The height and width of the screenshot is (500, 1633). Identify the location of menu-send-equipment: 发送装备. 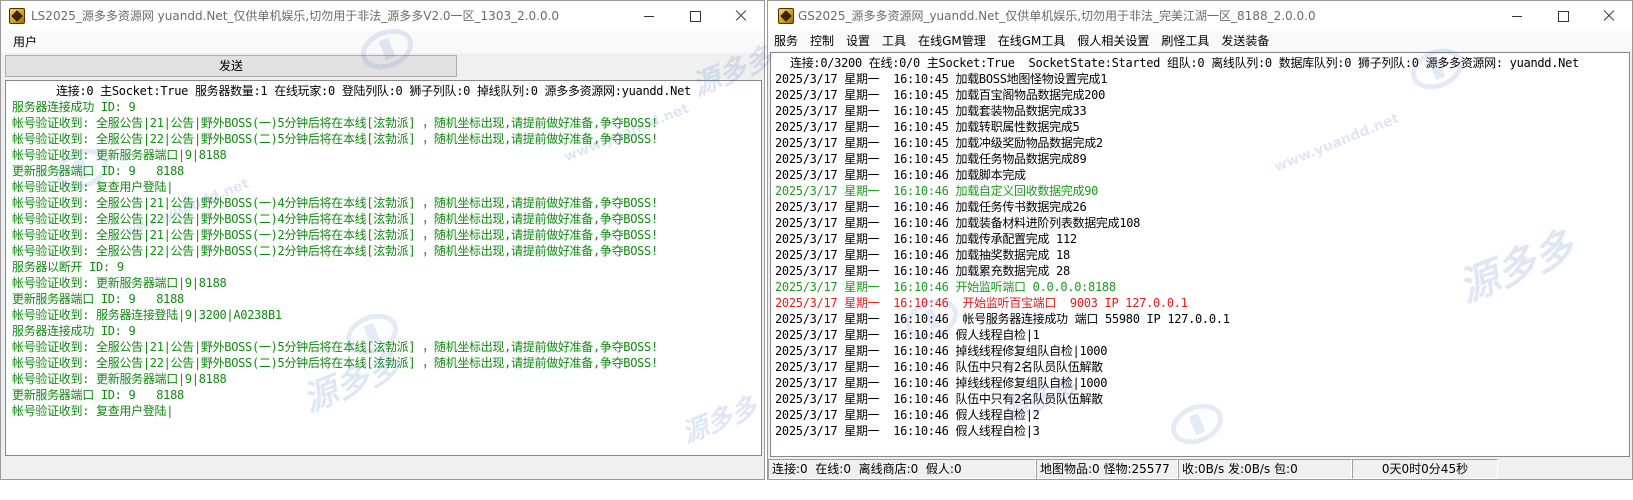
(1245, 41).